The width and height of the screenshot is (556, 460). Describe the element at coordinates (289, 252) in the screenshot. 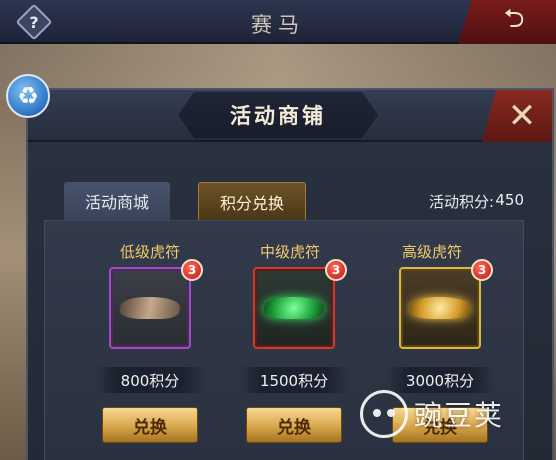

I see `item-name: 中级虎符` at that location.